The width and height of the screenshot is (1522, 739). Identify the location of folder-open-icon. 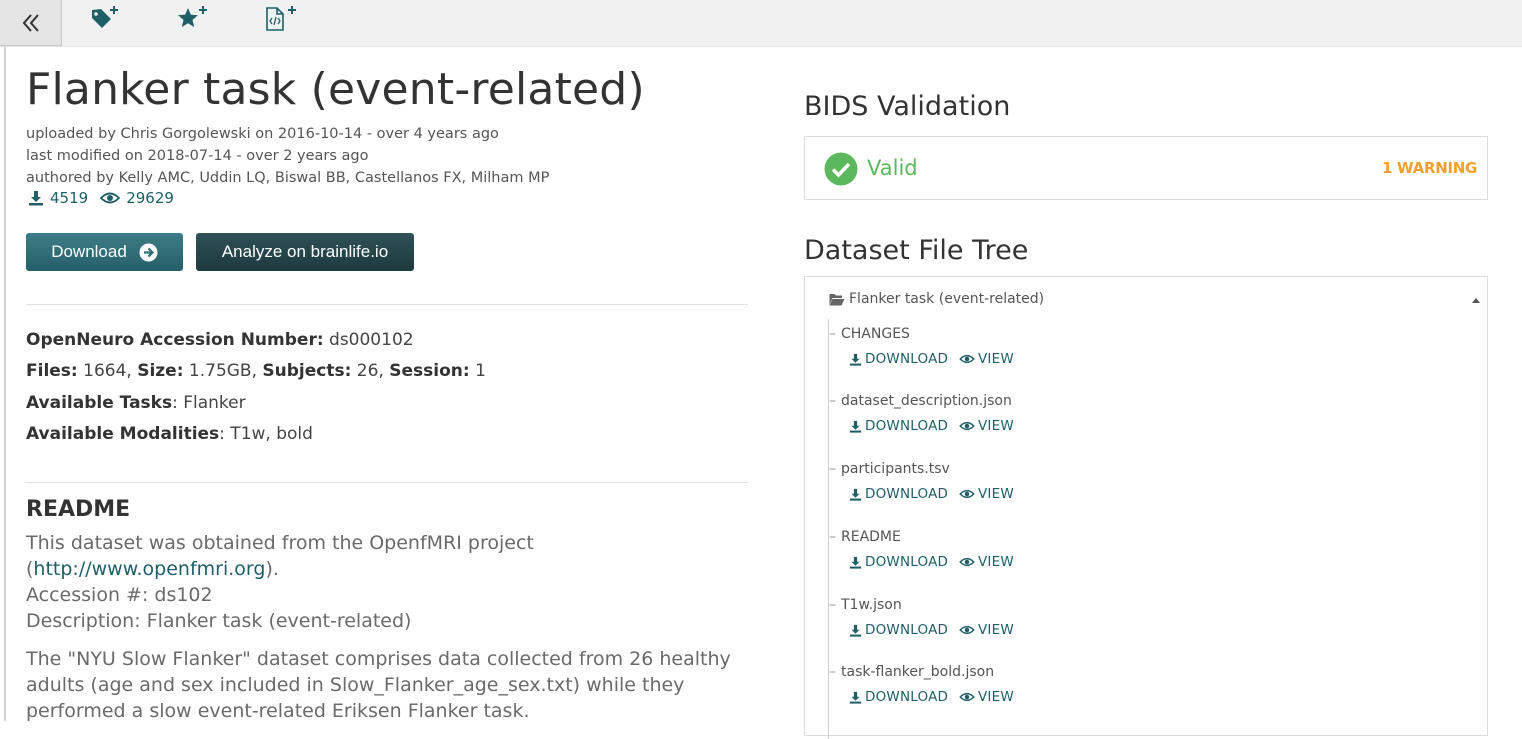
(837, 299).